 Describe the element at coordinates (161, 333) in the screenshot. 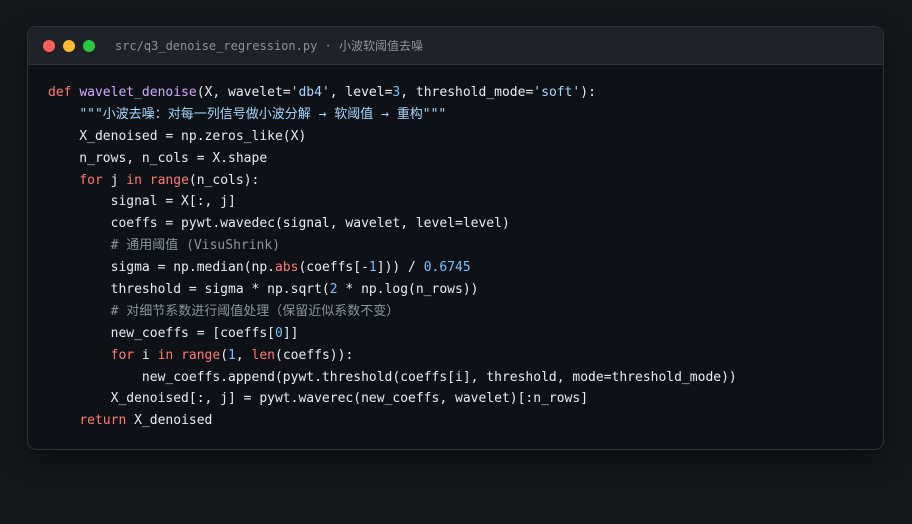

I see `code-text-token: new_coeffs = [coeffs[` at that location.